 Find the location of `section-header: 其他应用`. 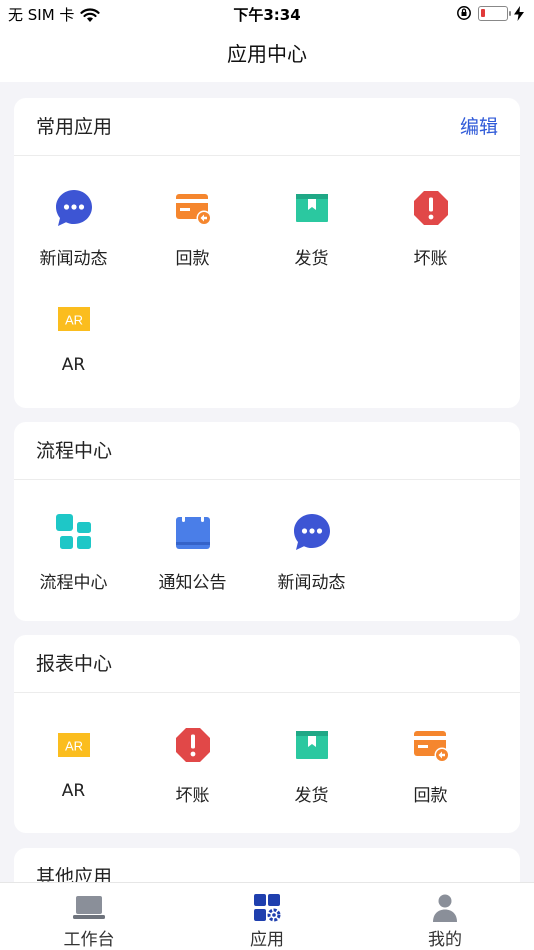

section-header: 其他应用 is located at coordinates (267, 865).